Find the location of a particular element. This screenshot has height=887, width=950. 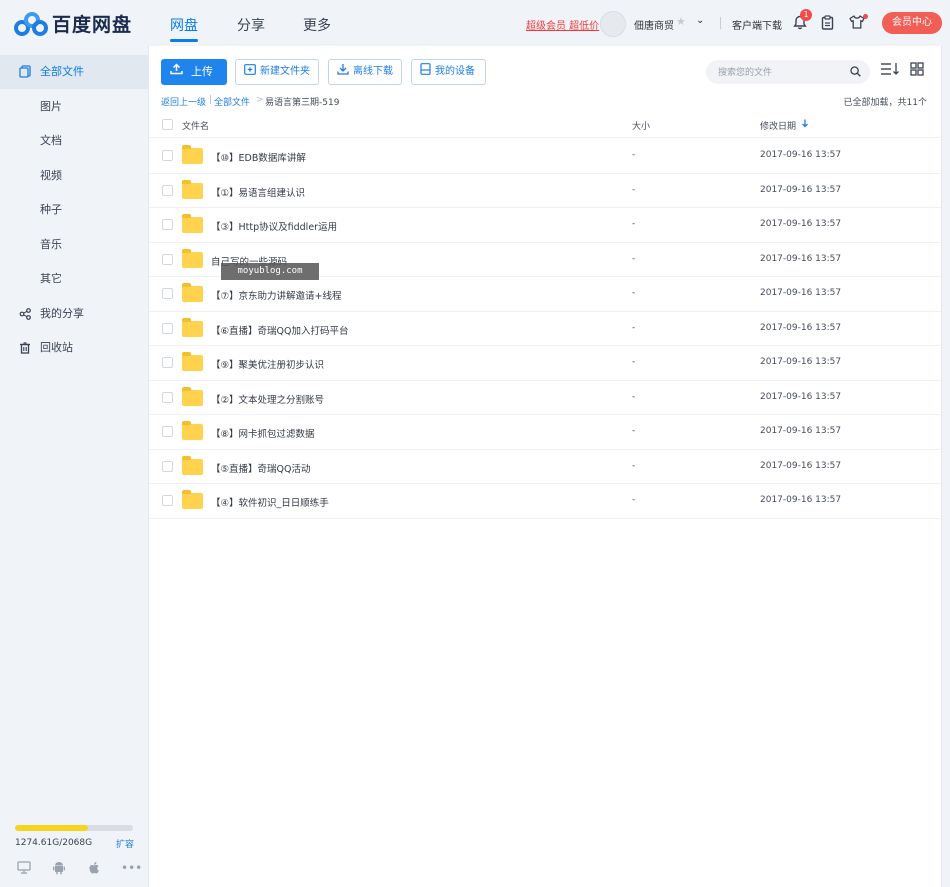

table-row: 【⑤直播】奇瑞QQ活动 - 2017-09-16 13:57 is located at coordinates (545, 467).